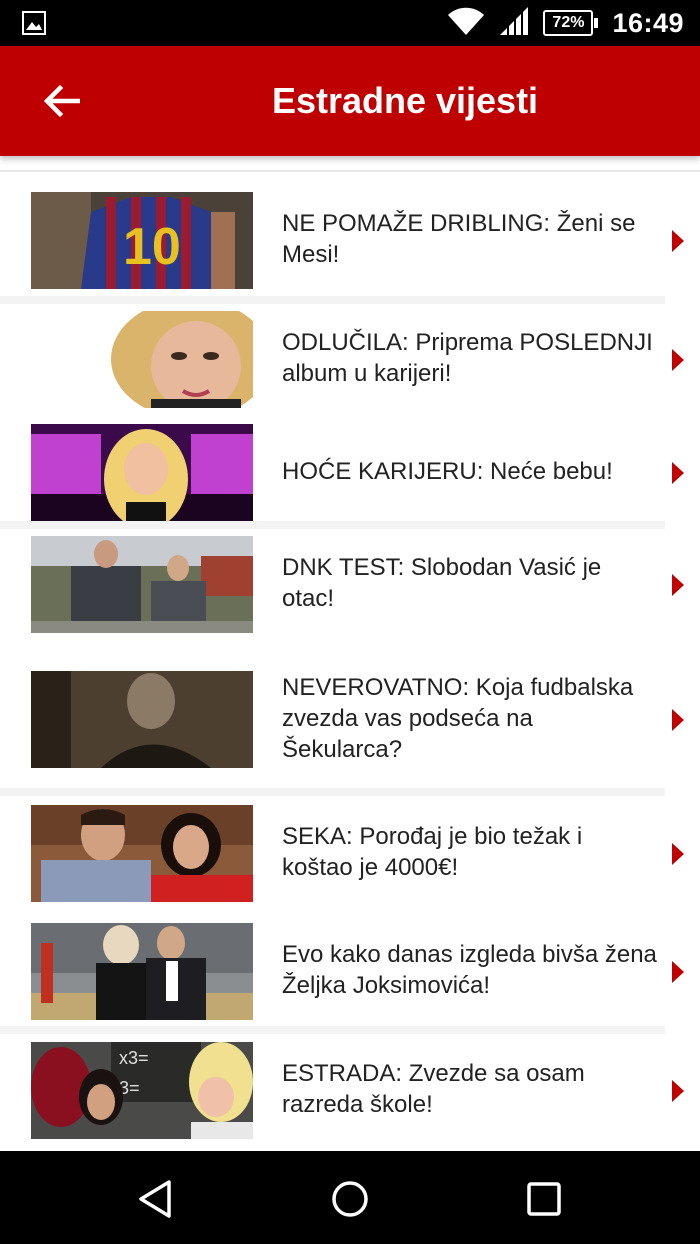 The image size is (700, 1244). Describe the element at coordinates (447, 471) in the screenshot. I see `news-headline: HOĆE KARIJERU: Neće bebu!` at that location.